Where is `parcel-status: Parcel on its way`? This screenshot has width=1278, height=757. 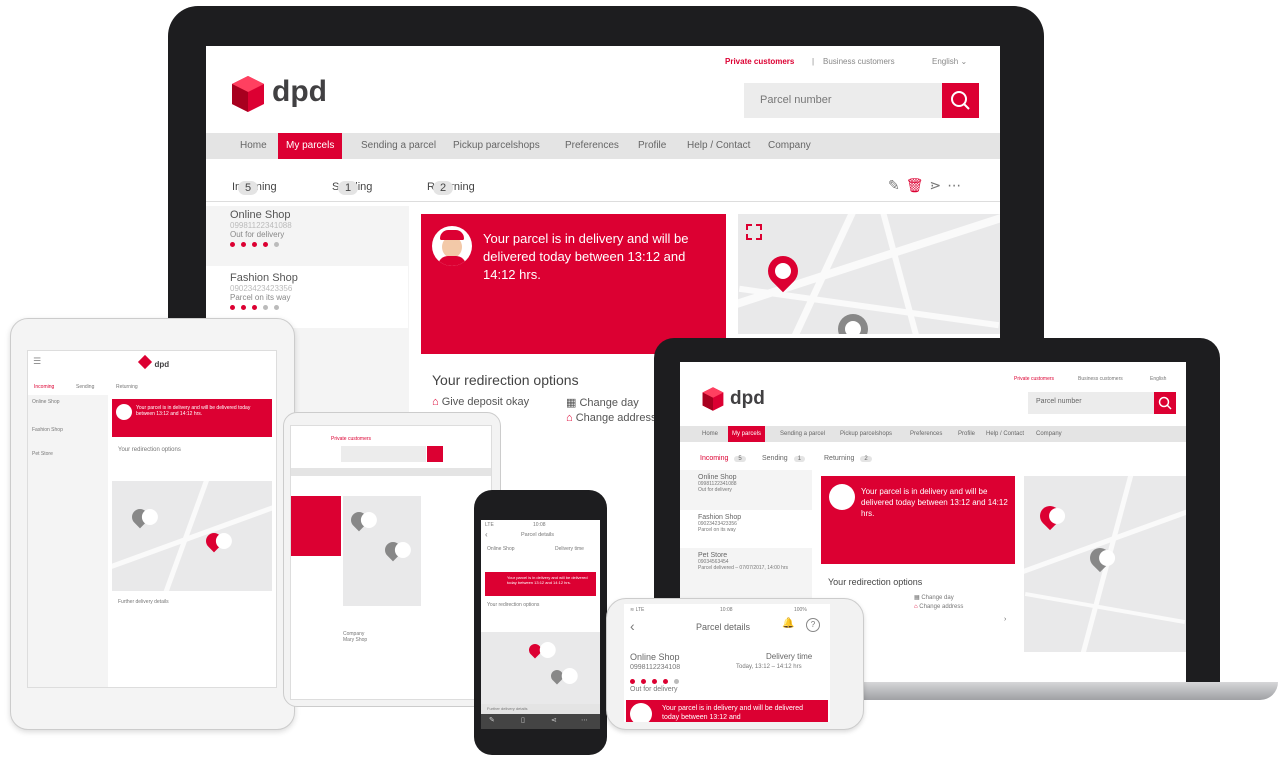
parcel-status: Parcel on its way is located at coordinates (260, 297).